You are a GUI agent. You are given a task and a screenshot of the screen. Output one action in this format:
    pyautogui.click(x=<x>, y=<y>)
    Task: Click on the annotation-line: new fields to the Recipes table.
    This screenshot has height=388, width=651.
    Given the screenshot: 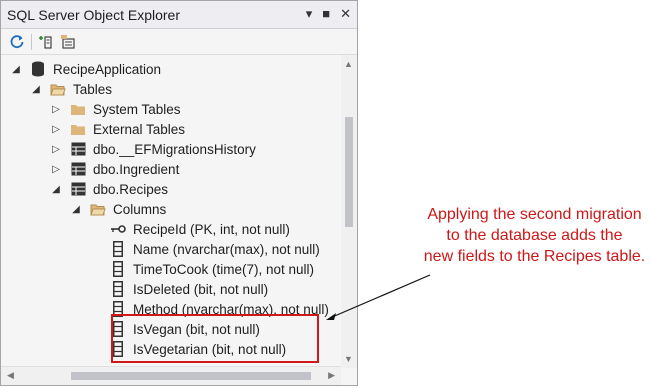 What is the action you would take?
    pyautogui.click(x=534, y=256)
    